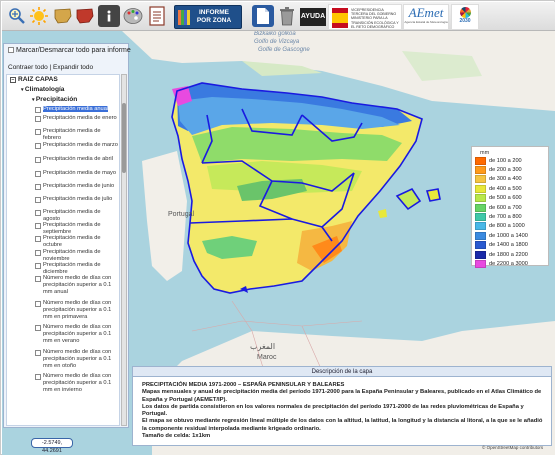  I want to click on tree-root: − RAIZ CAPAS, so click(34, 79).